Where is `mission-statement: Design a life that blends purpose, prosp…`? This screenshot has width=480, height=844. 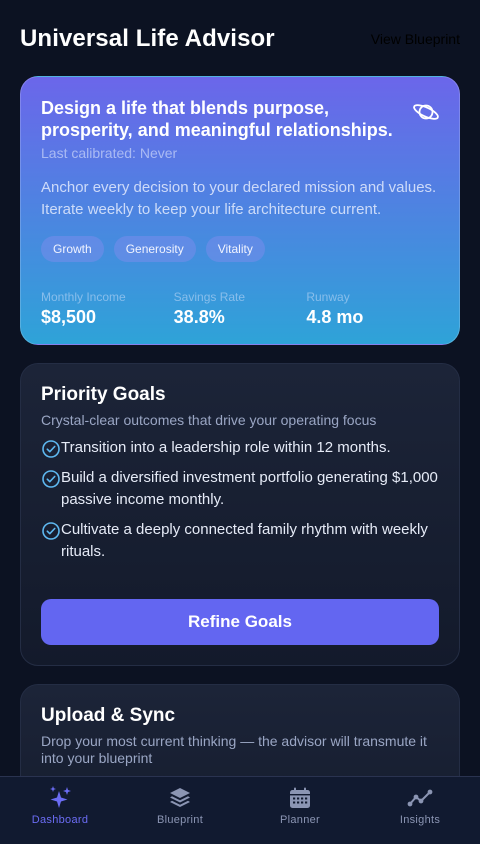
mission-statement: Design a life that blends purpose, prosp… is located at coordinates (217, 119).